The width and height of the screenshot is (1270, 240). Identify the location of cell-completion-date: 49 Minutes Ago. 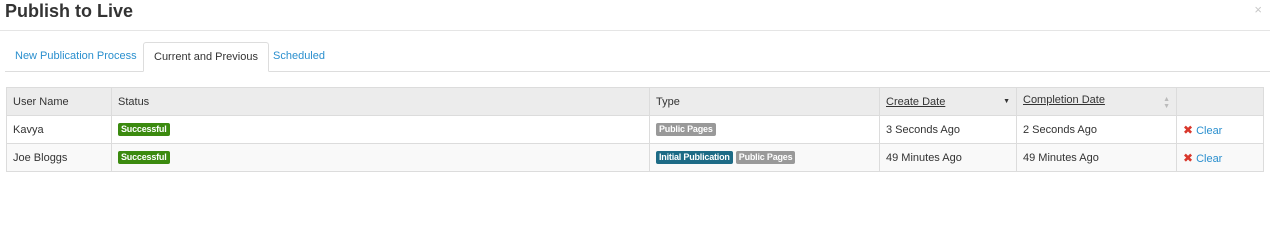
(1096, 157).